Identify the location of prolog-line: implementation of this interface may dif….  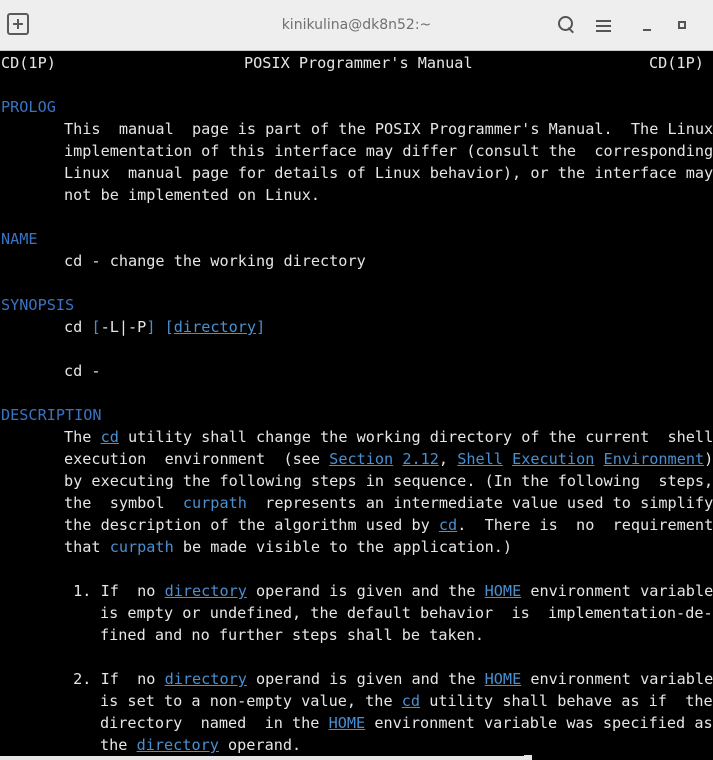
(388, 151).